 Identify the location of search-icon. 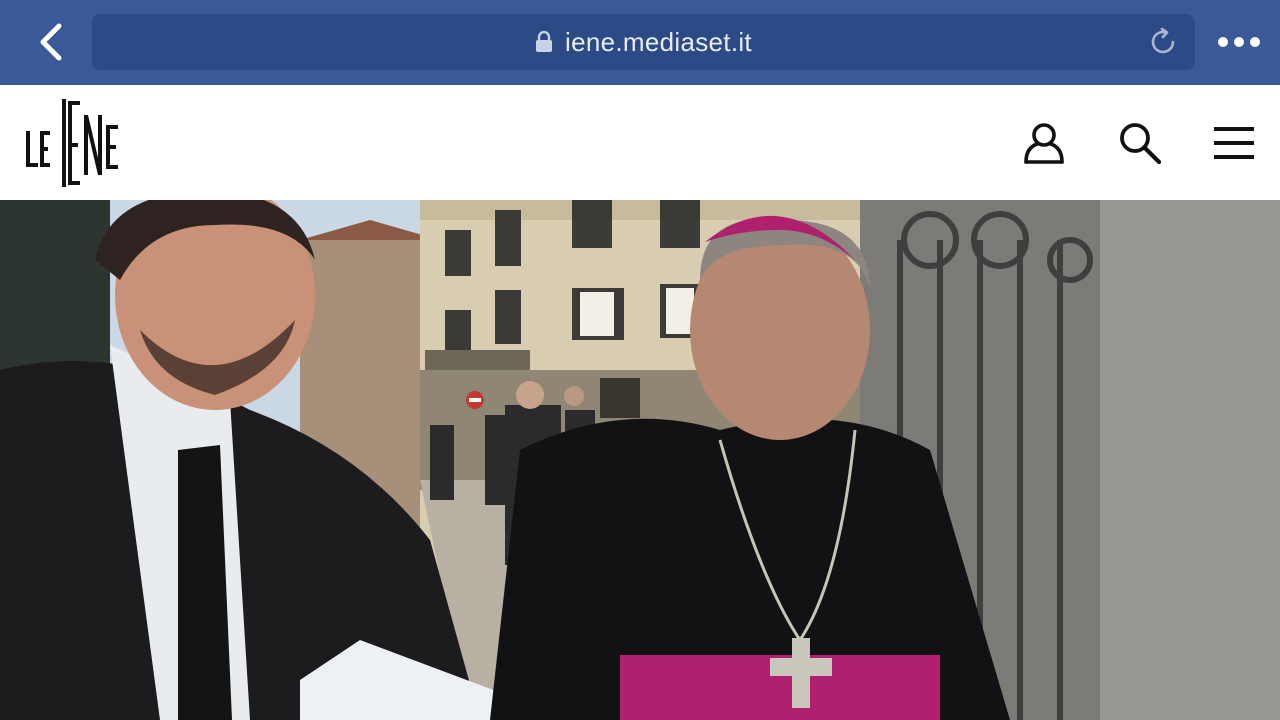
(1141, 144).